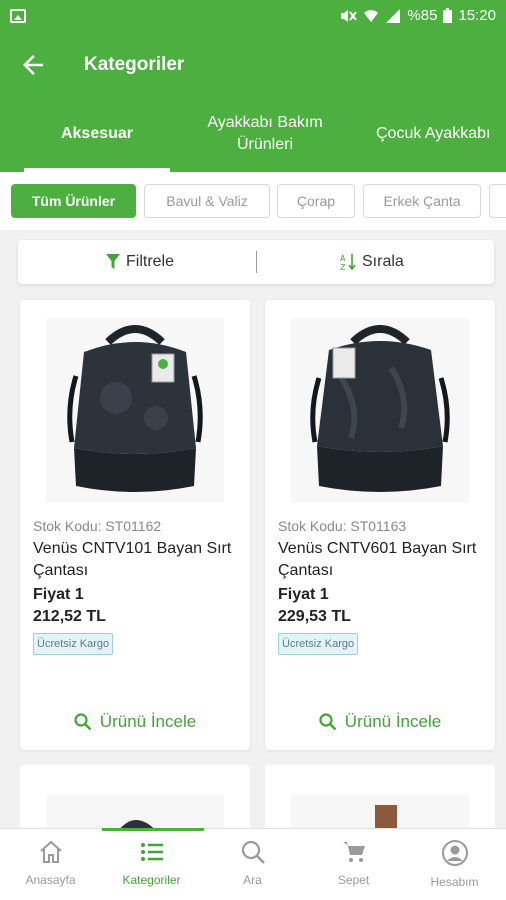 The width and height of the screenshot is (506, 900). What do you see at coordinates (135, 560) in the screenshot?
I see `product-name: Venüs CNTV101 Bayan Sırt Çantası` at bounding box center [135, 560].